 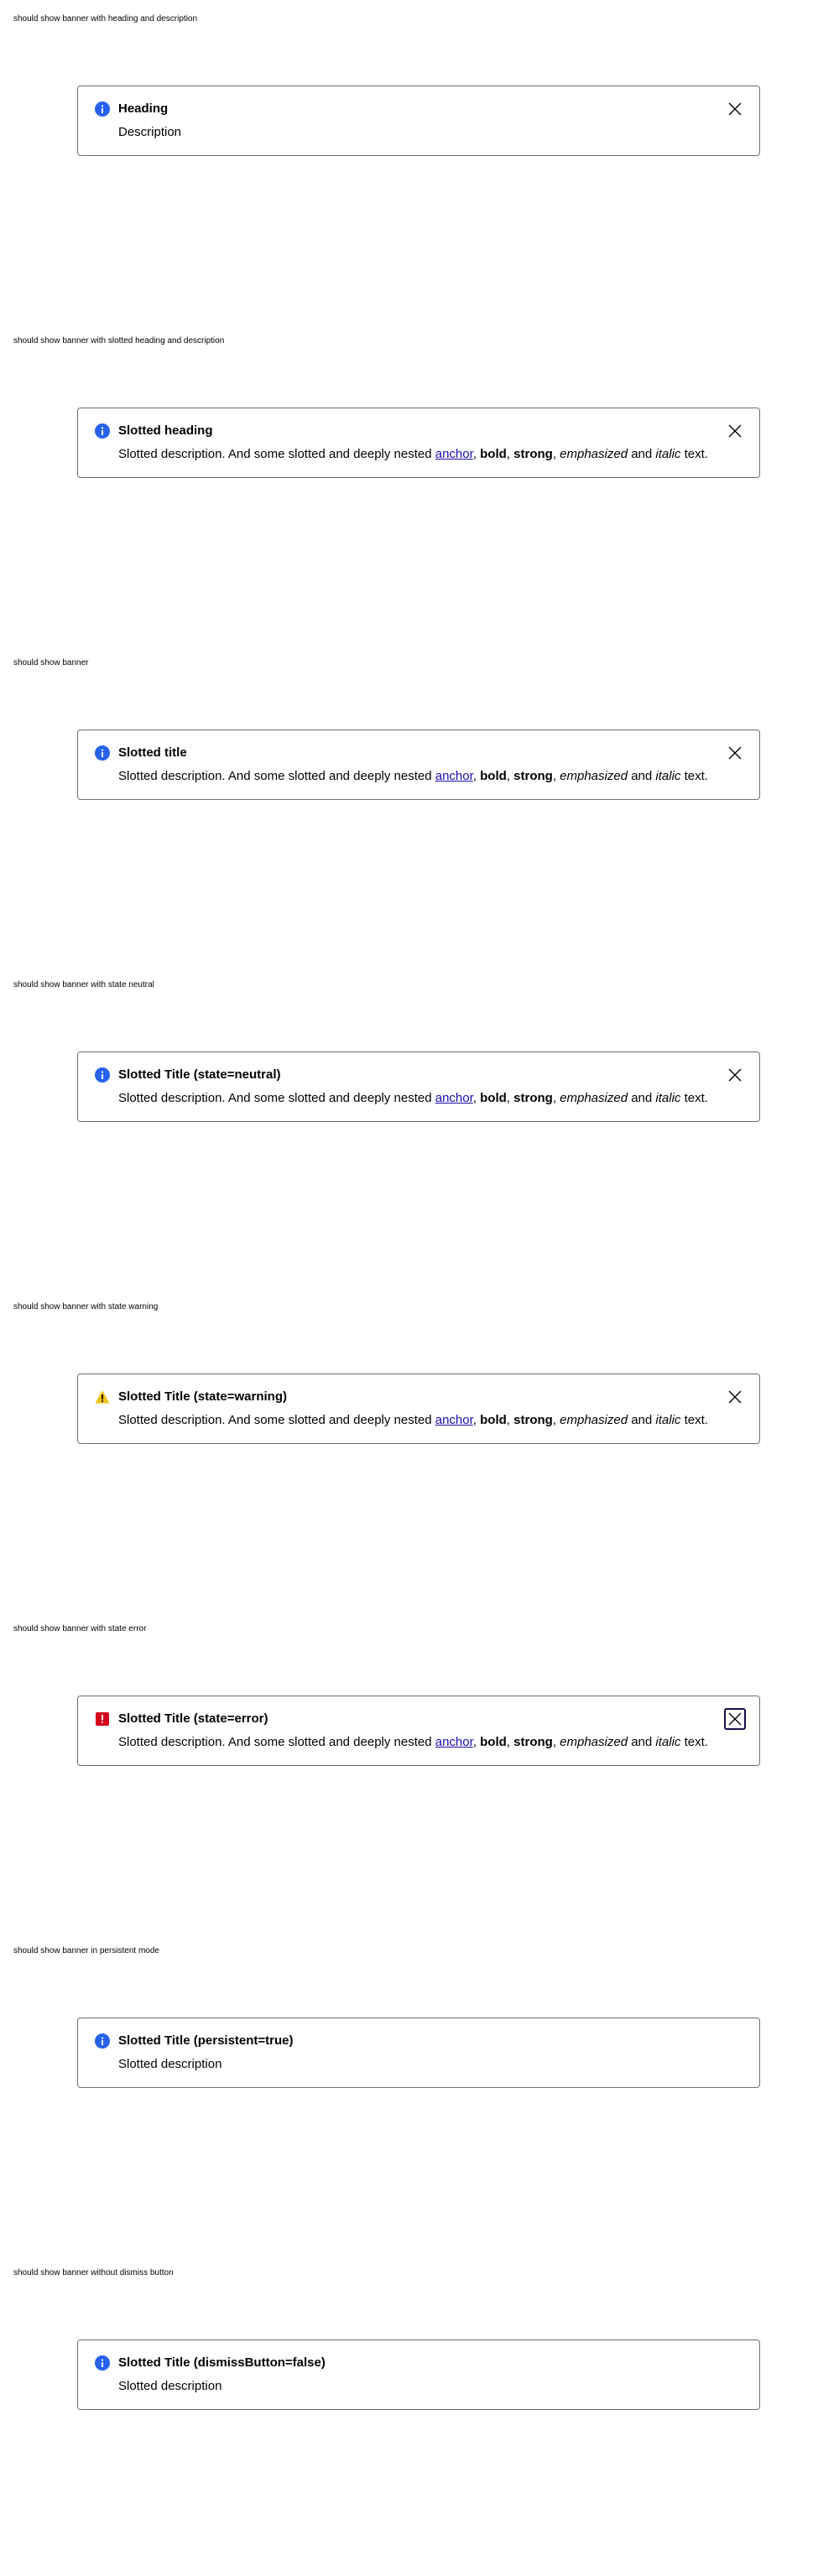 I want to click on banner-heading: Heading, so click(x=143, y=108).